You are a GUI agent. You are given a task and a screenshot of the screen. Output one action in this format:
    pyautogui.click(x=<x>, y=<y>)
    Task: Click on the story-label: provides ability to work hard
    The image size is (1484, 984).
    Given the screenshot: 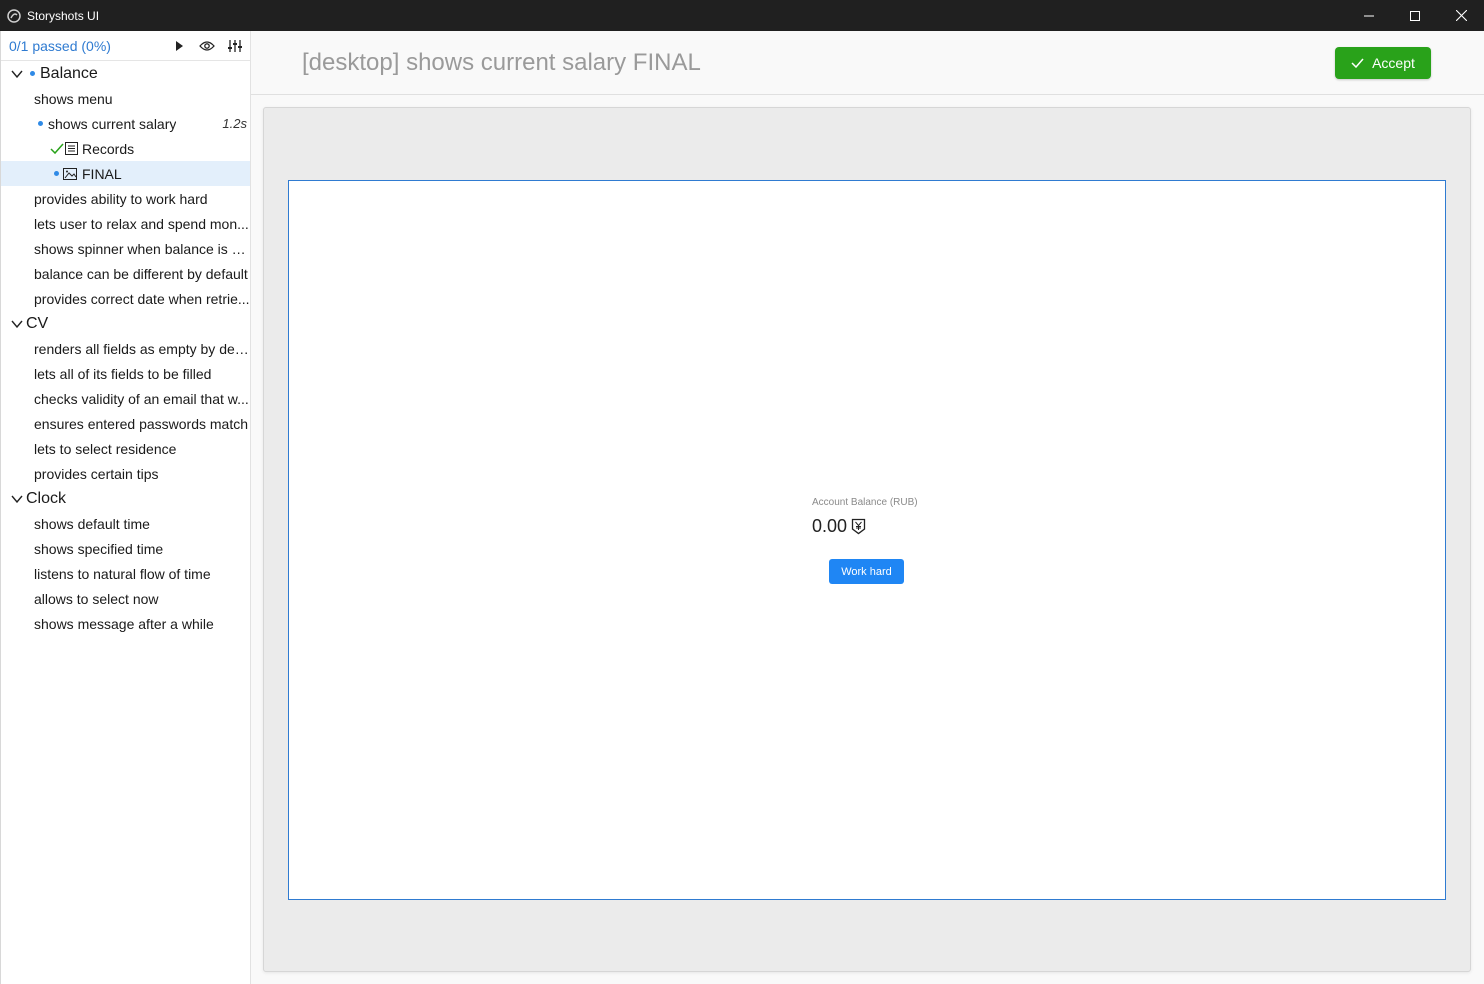 What is the action you would take?
    pyautogui.click(x=121, y=198)
    